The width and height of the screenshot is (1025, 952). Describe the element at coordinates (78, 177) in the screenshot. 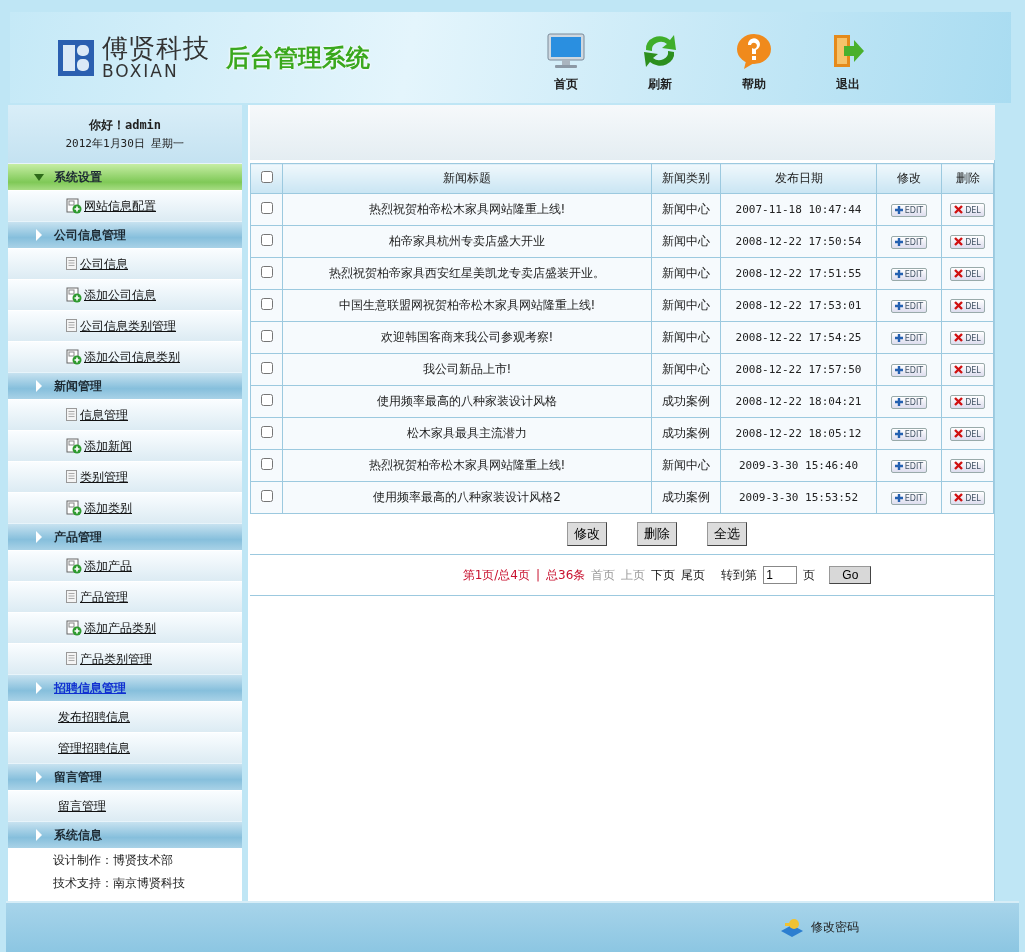

I see `menu-group-label: 系统设置` at that location.